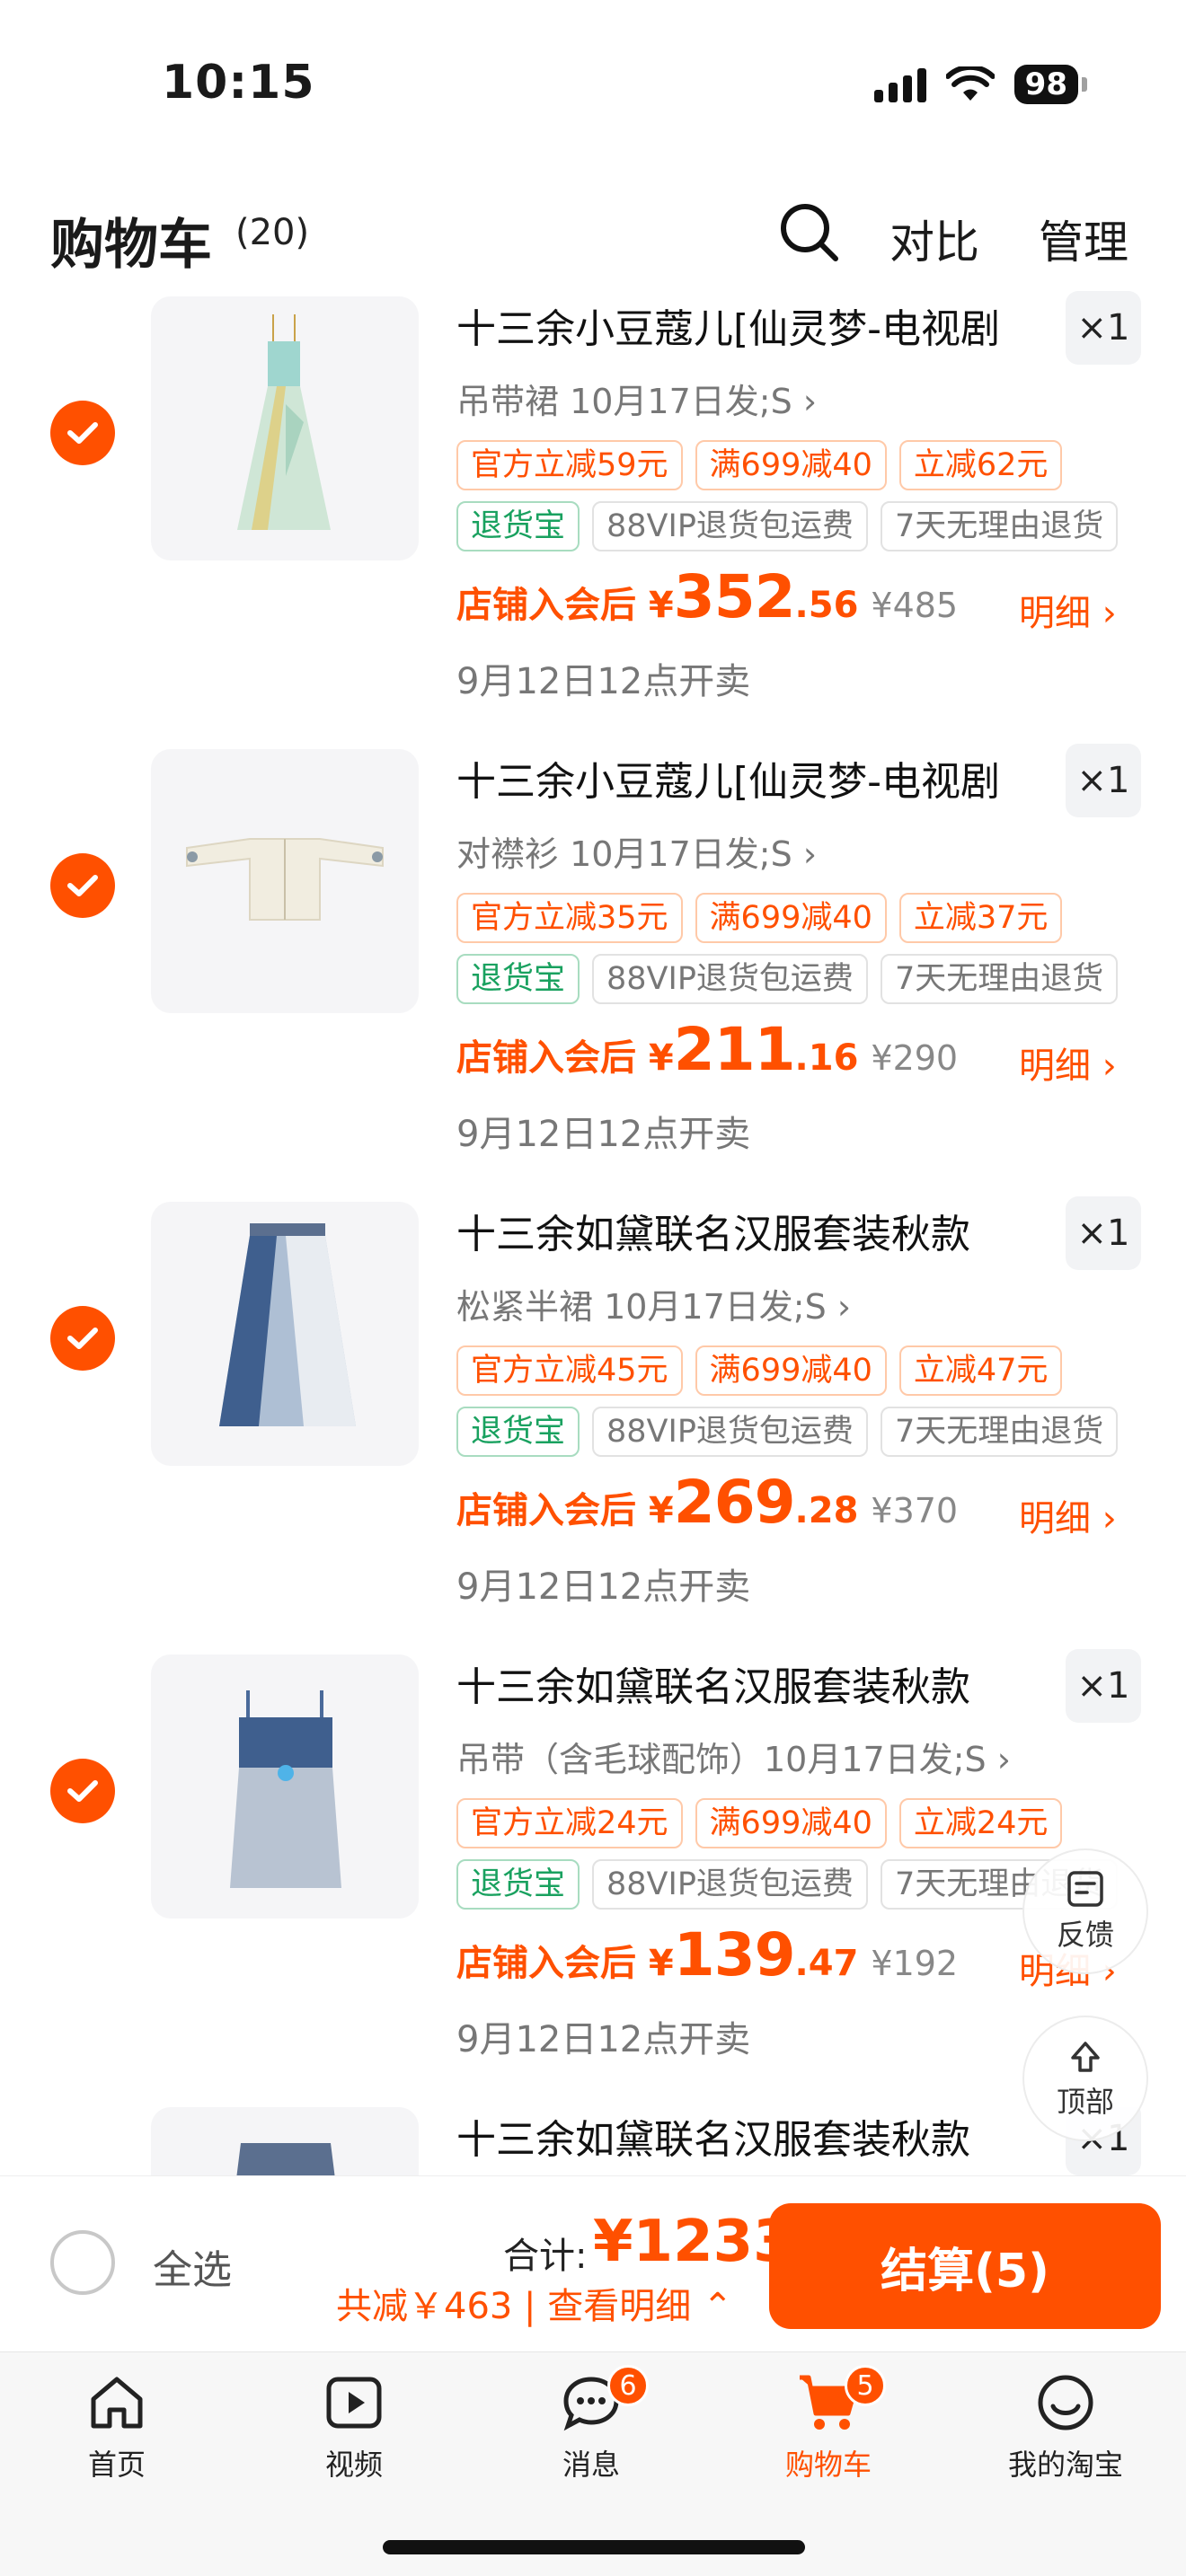  What do you see at coordinates (192, 2266) in the screenshot?
I see `select-all-label: 全选` at bounding box center [192, 2266].